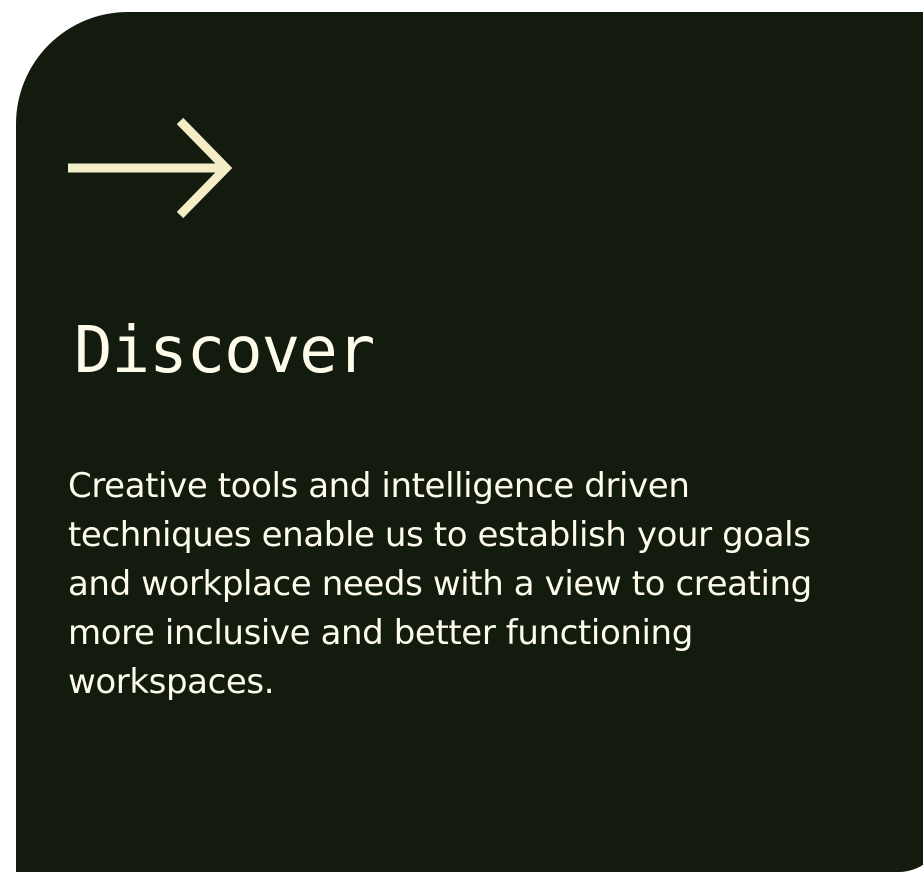 Image resolution: width=923 pixels, height=872 pixels. I want to click on card-title: Discover, so click(224, 351).